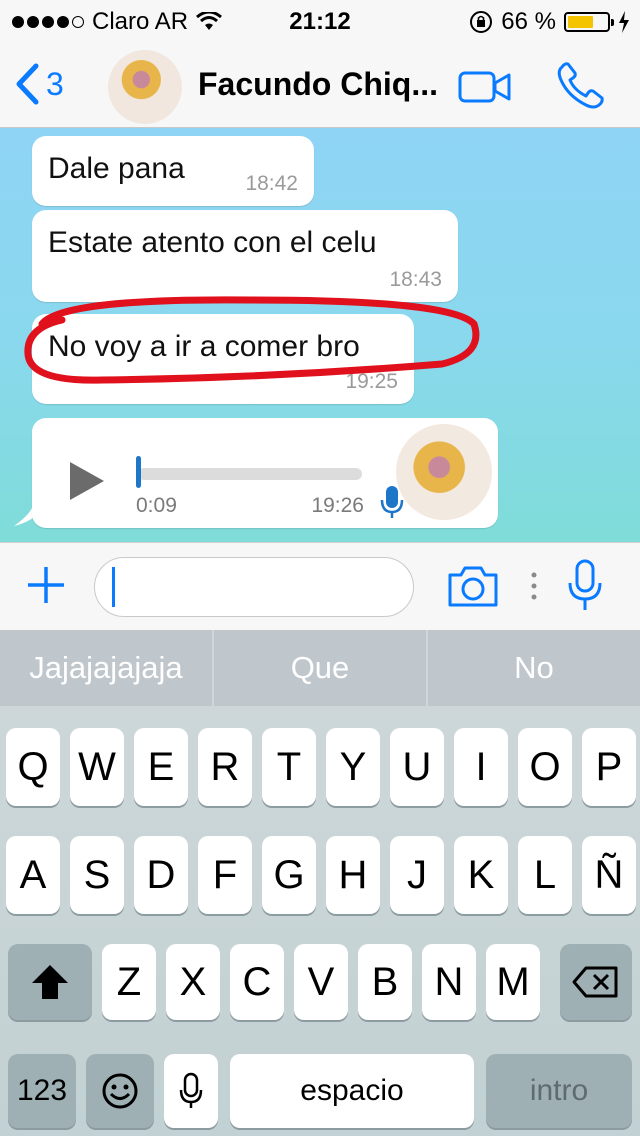 The image size is (640, 1136). Describe the element at coordinates (271, 183) in the screenshot. I see `message-time: 18:42` at that location.